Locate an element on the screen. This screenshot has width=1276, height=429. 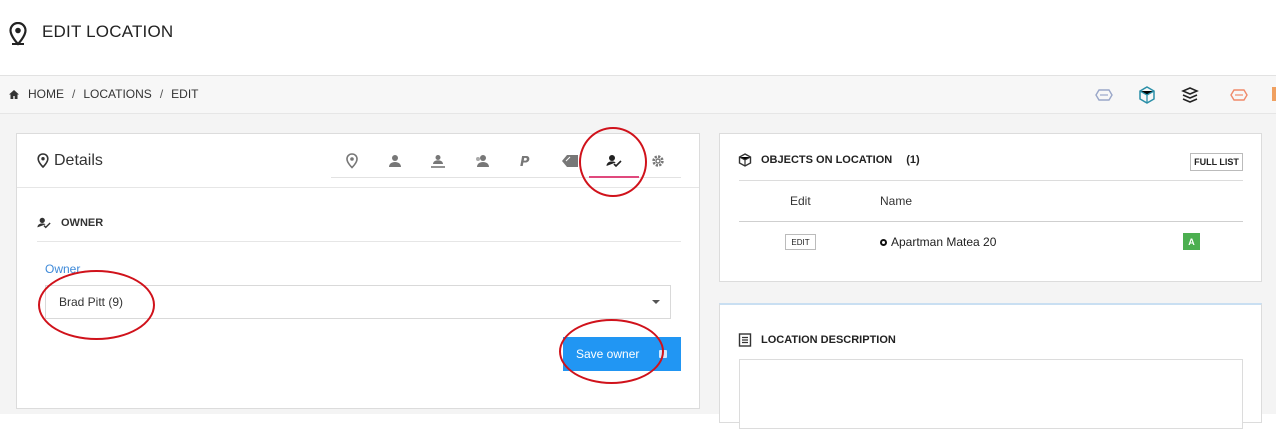
table-row: Apartman Matea 20 is located at coordinates (938, 242).